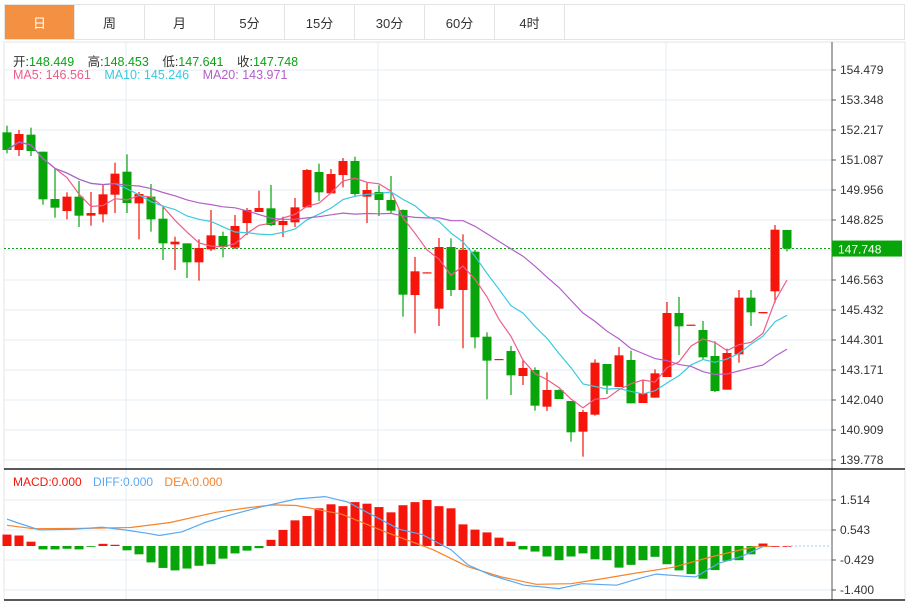 This screenshot has height=602, width=910. Describe the element at coordinates (862, 310) in the screenshot. I see `price-tick-label: 145.432` at that location.